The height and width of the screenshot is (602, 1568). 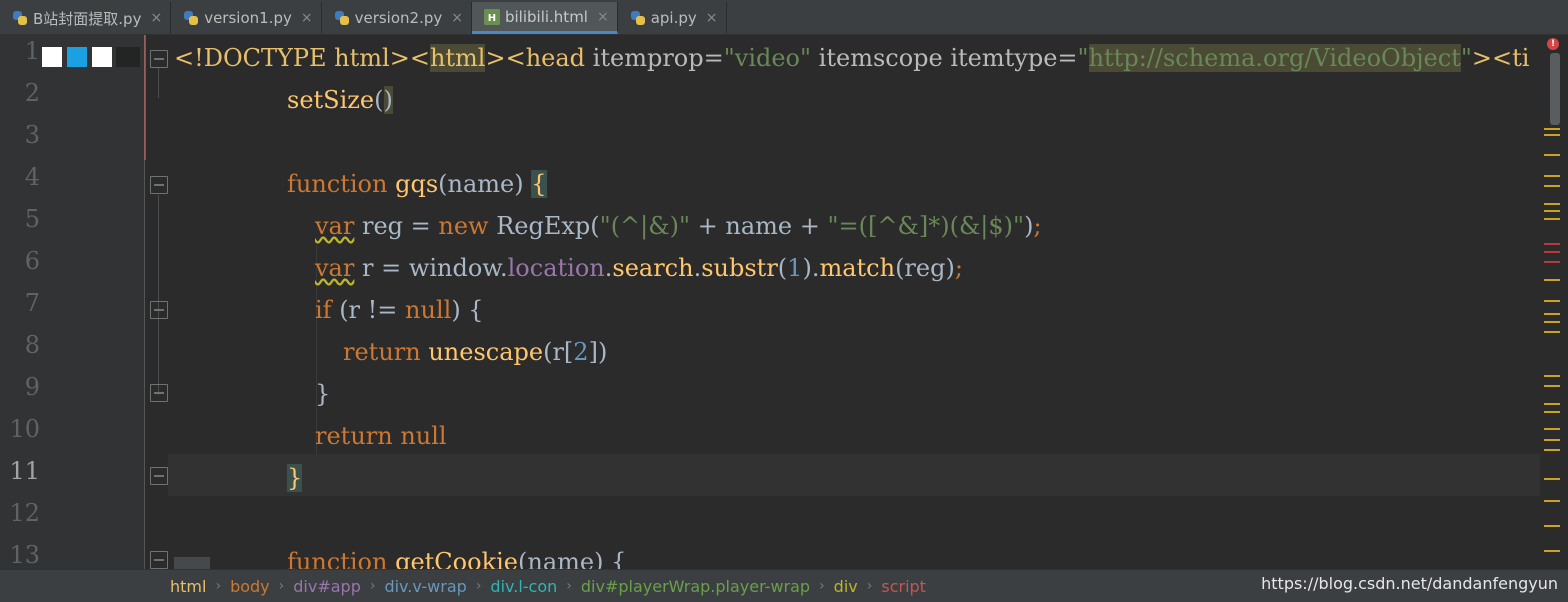 I want to click on breadcrumb-item-div-app: div#app ›, so click(x=338, y=586).